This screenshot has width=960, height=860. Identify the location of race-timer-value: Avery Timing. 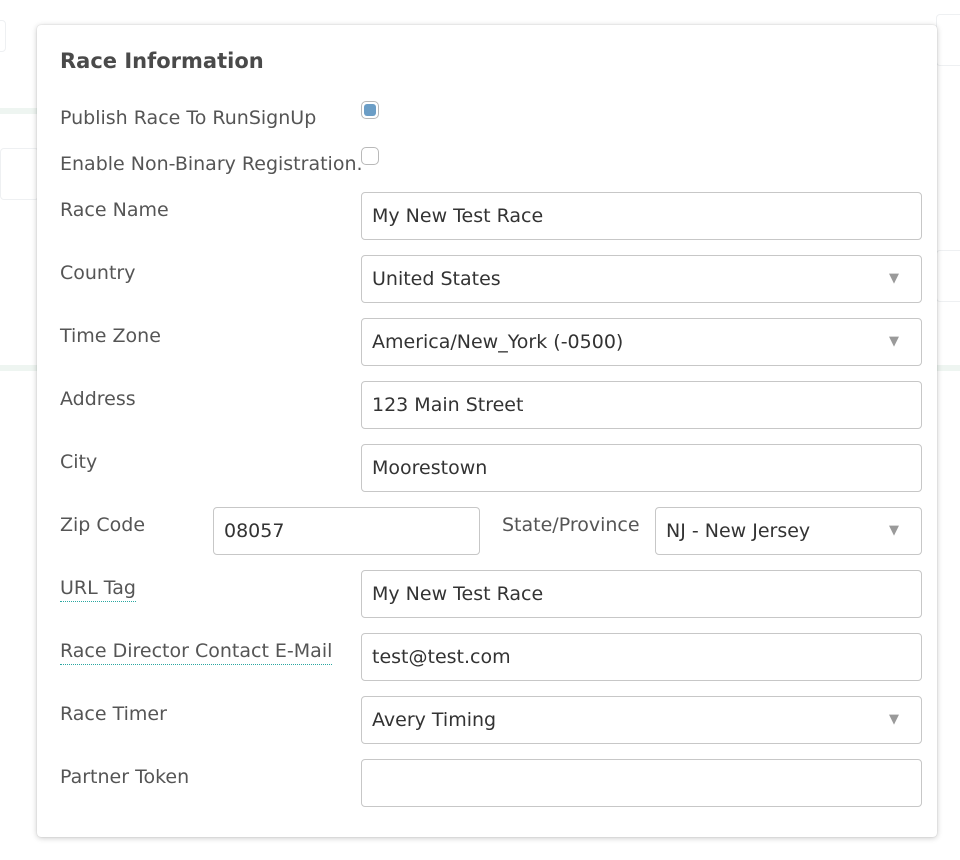
(434, 720).